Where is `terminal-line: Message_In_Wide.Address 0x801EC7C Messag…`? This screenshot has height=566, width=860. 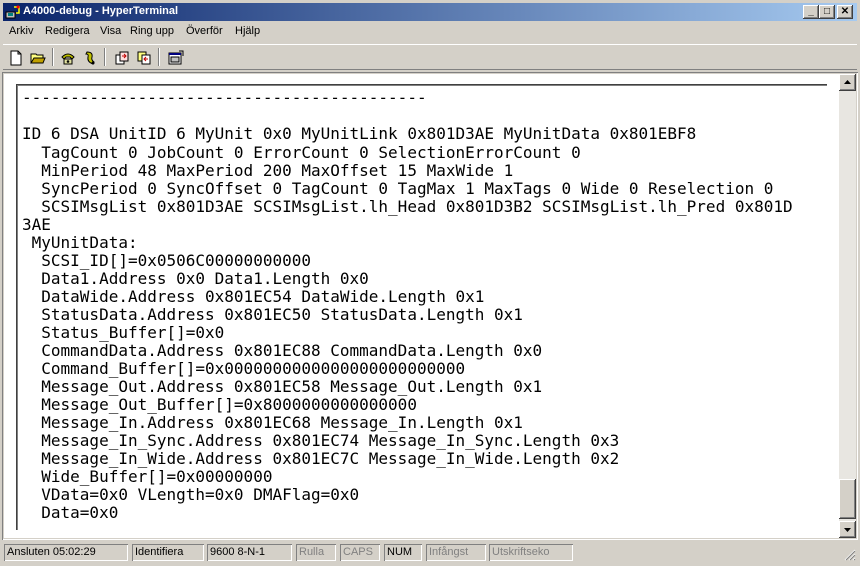
terminal-line: Message_In_Wide.Address 0x801EC7C Messag… is located at coordinates (321, 458).